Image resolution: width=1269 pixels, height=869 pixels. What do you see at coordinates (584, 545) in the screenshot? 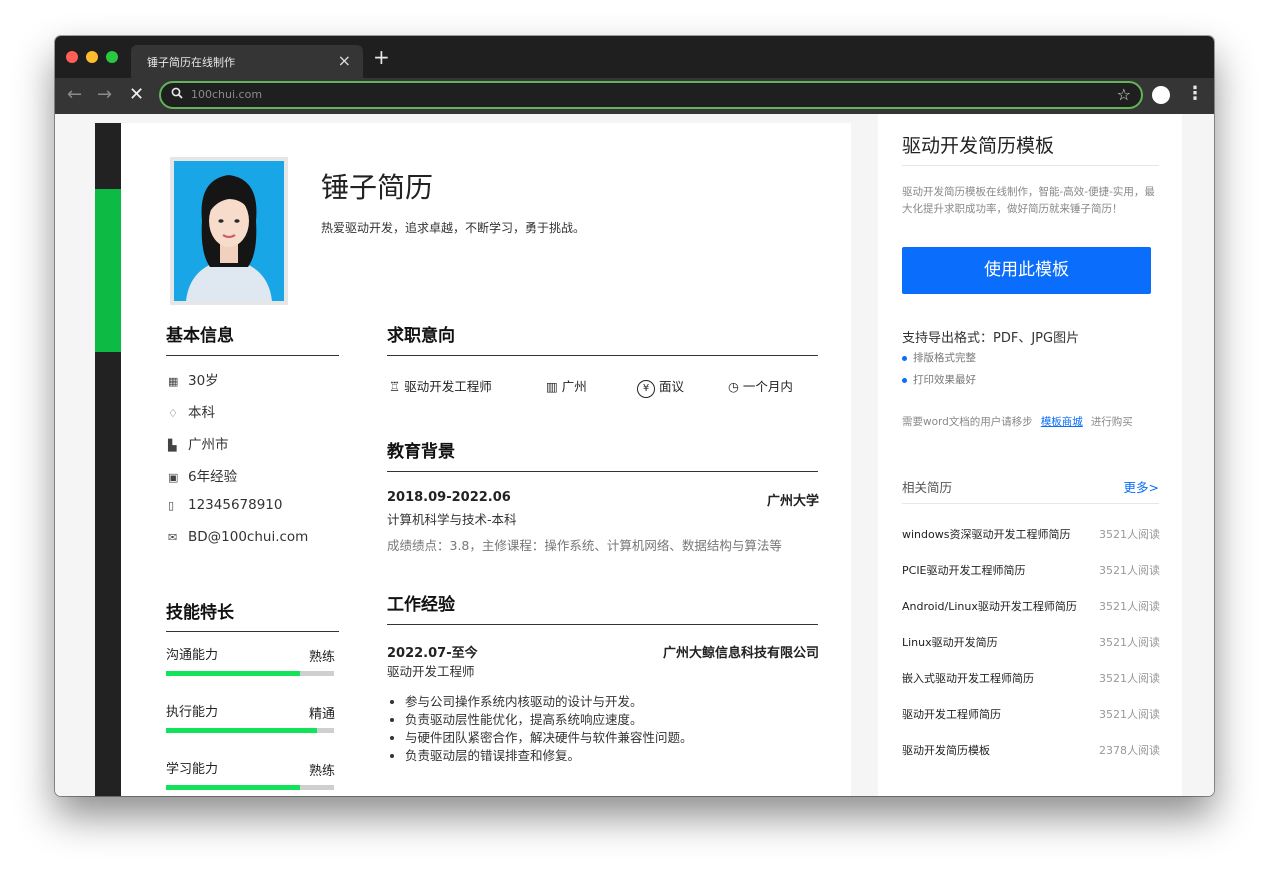
I see `education-details: 成绩绩点：3.8，主修课程：操作系统、计算机网络、数据结构与算法等` at bounding box center [584, 545].